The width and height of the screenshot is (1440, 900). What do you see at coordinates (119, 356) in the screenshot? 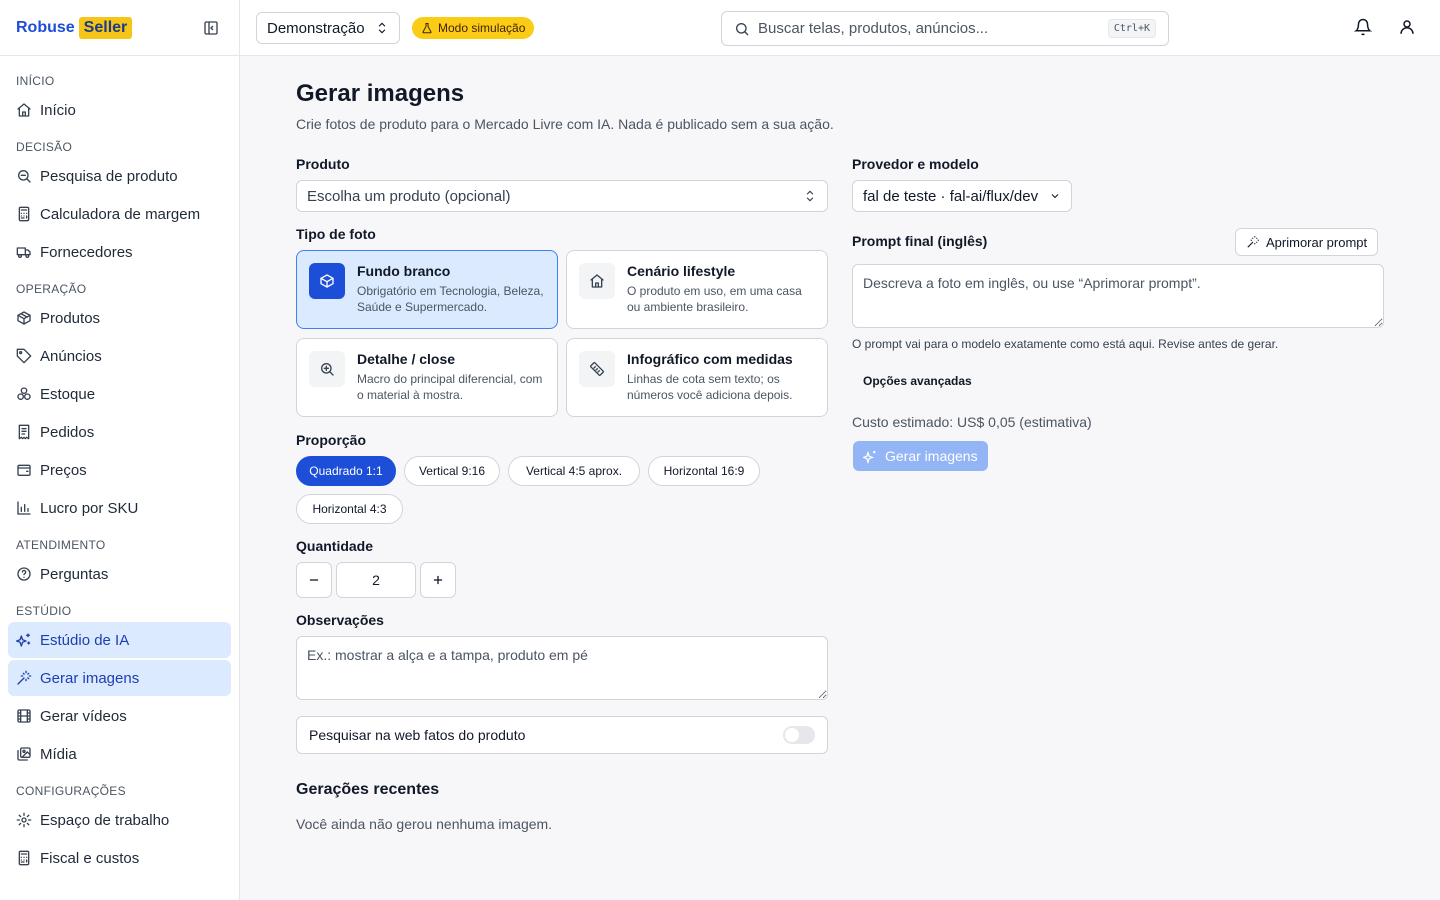
I see `sidebar-item: Anúncios` at bounding box center [119, 356].